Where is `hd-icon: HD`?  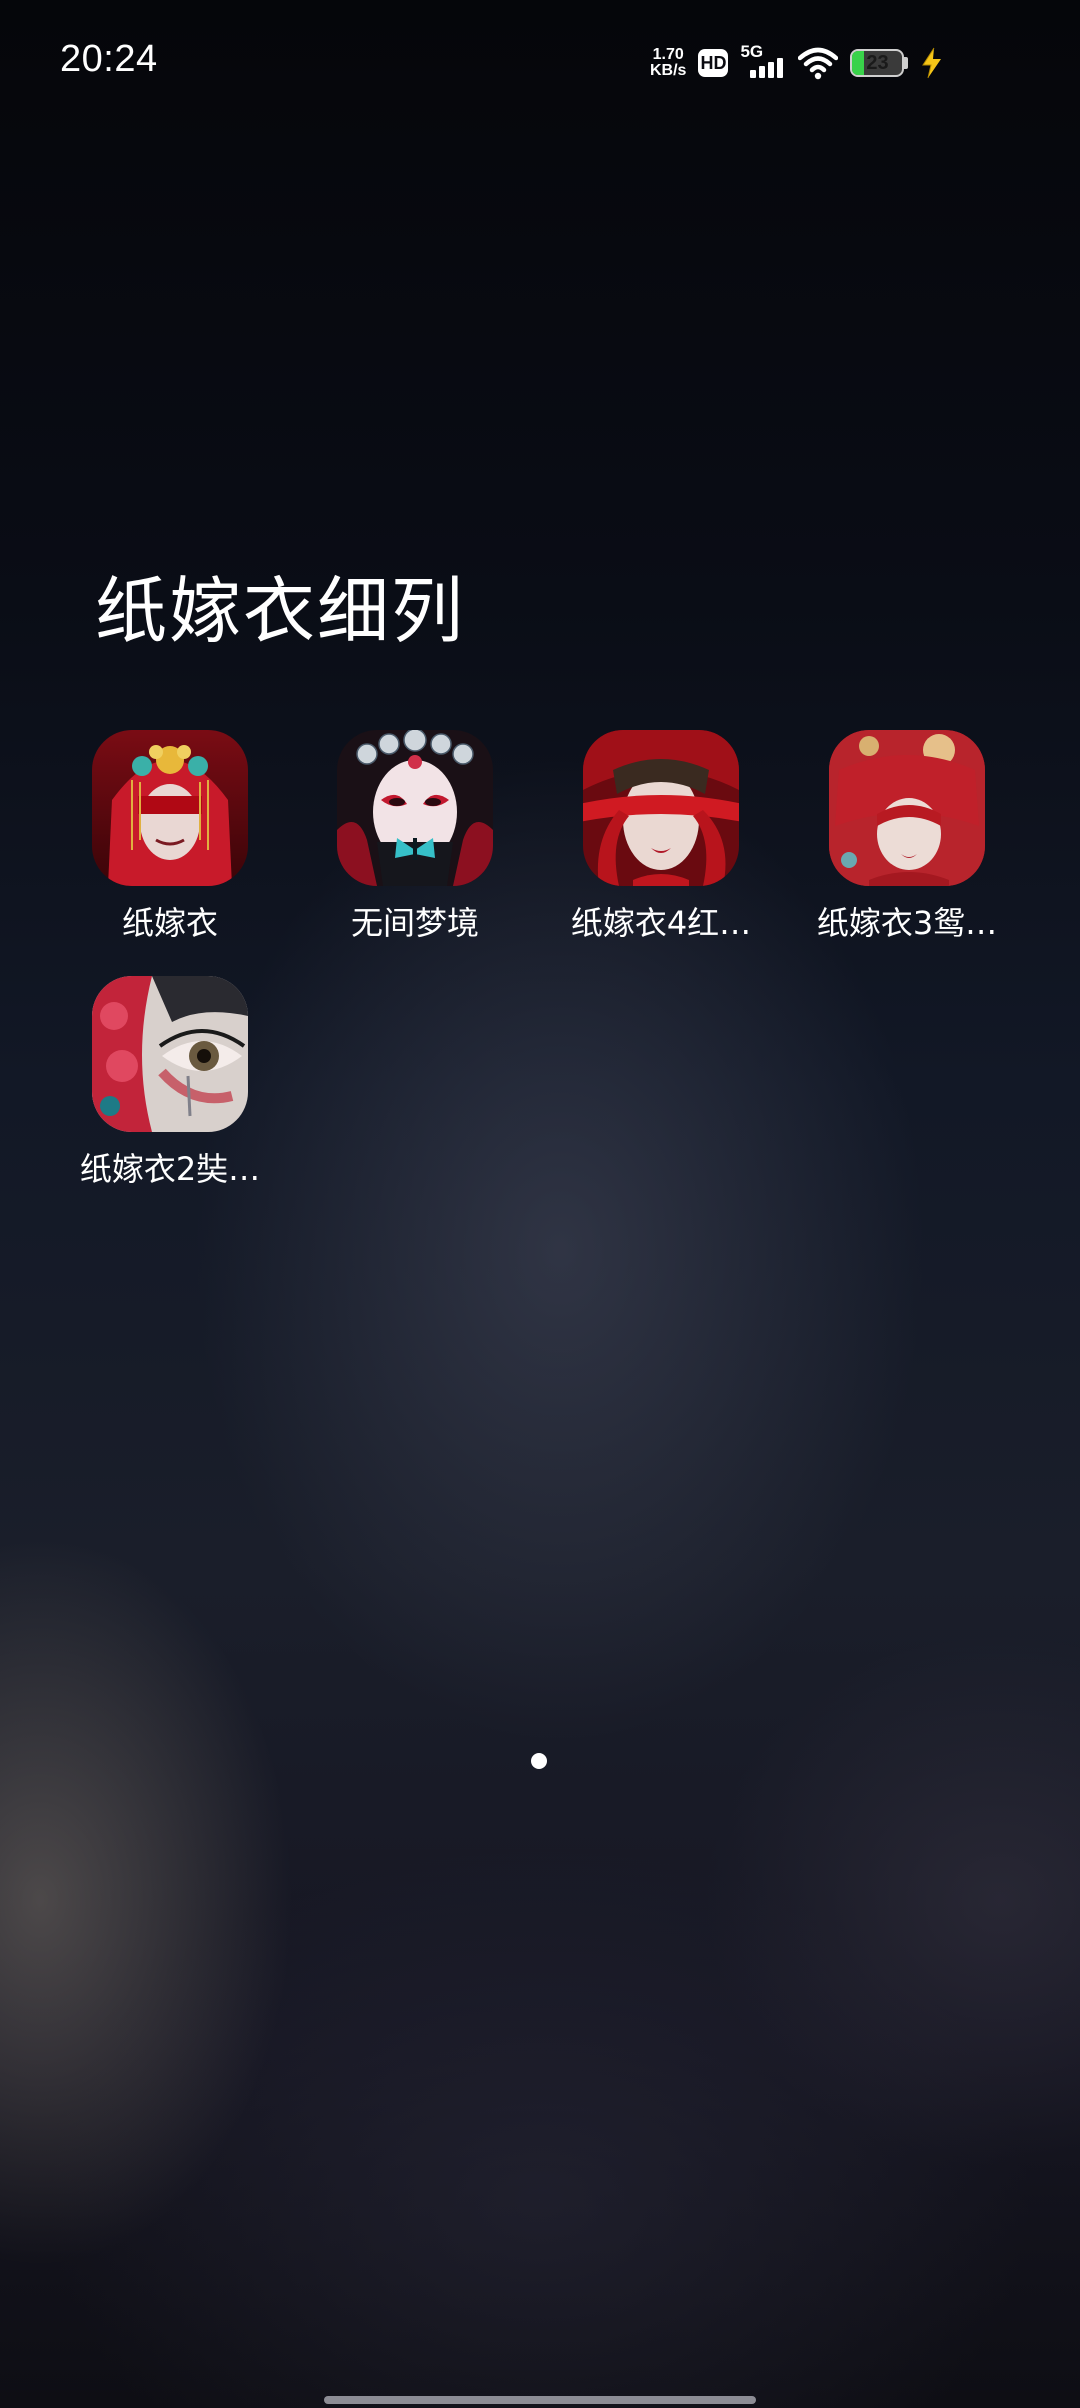
hd-icon: HD is located at coordinates (713, 63).